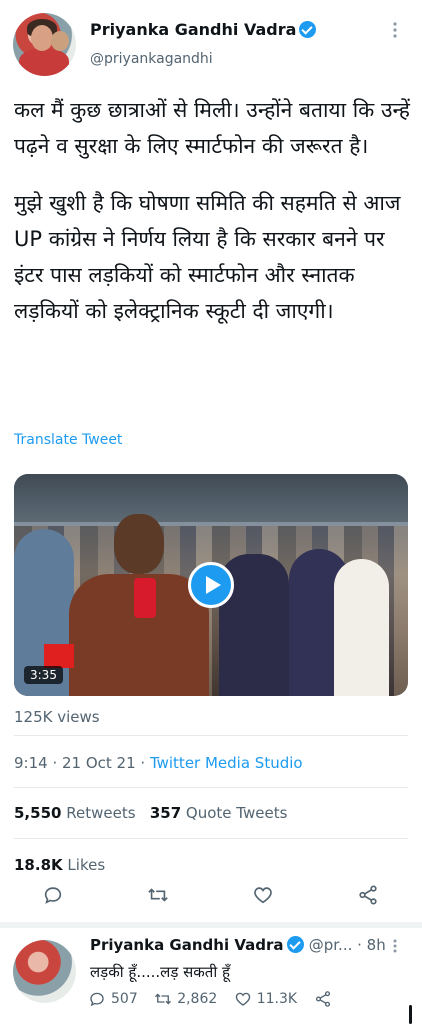  What do you see at coordinates (59, 656) in the screenshot?
I see `video-scene-logo` at bounding box center [59, 656].